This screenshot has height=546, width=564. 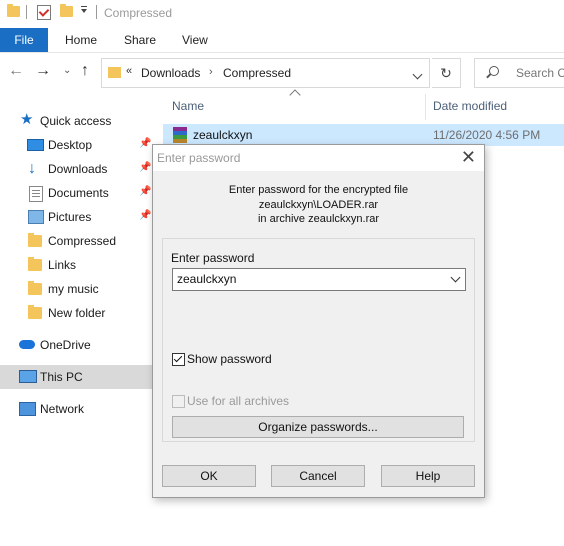 I want to click on sidebar-item-pictures: Pictures 📌, so click(x=76, y=217).